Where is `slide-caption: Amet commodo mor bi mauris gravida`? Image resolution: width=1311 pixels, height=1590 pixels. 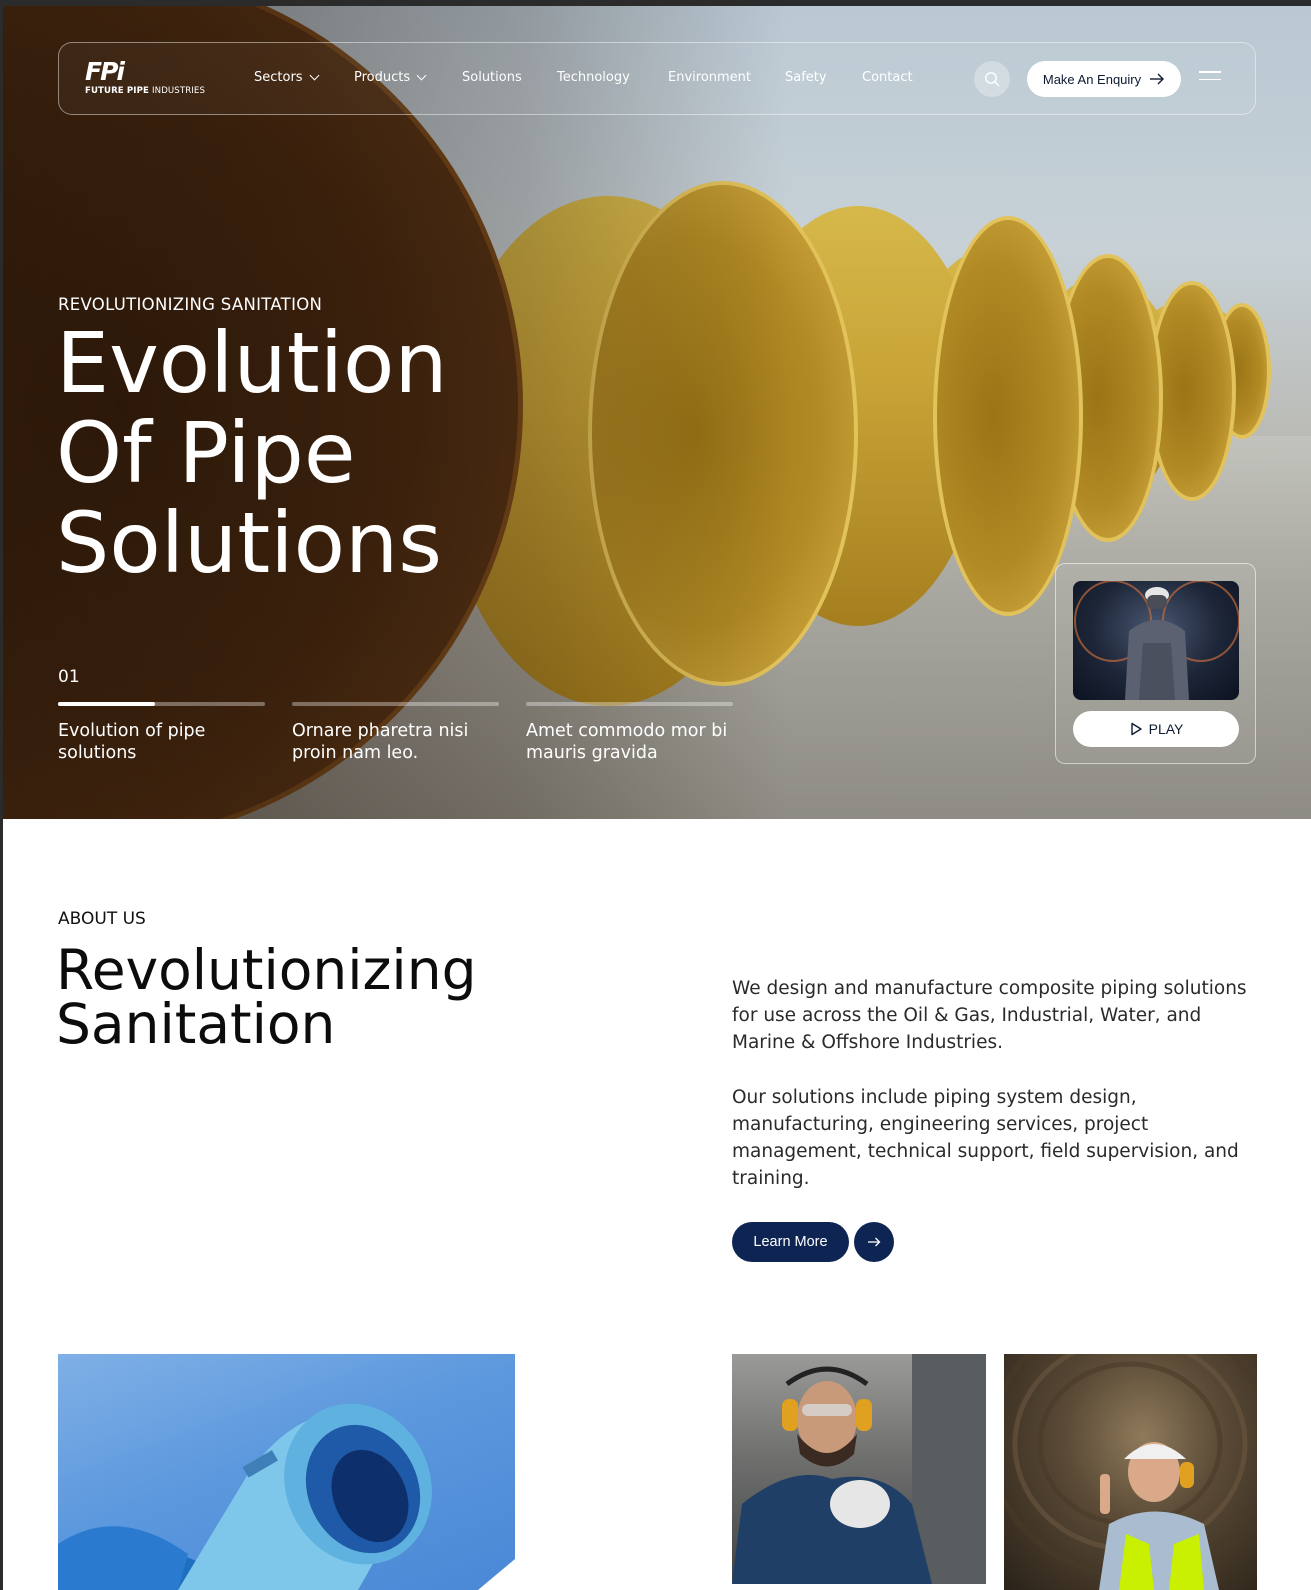
slide-caption: Amet commodo mor bi mauris gravida is located at coordinates (627, 742).